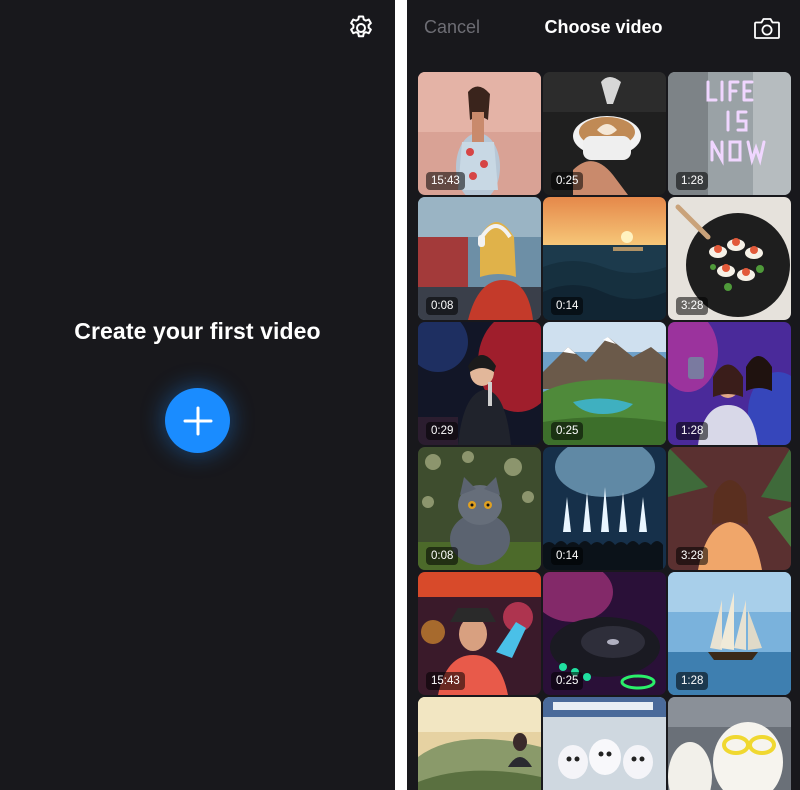 The image size is (800, 790). I want to click on picker-top-bar: Cancel Choose video, so click(603, 28).